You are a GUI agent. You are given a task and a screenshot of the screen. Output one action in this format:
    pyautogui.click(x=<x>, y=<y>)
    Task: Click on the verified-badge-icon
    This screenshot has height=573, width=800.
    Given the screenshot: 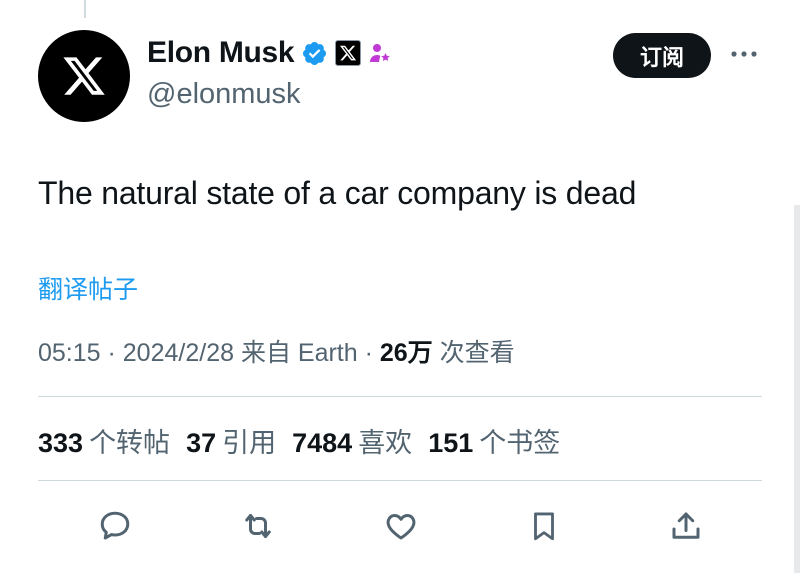 What is the action you would take?
    pyautogui.click(x=314, y=53)
    